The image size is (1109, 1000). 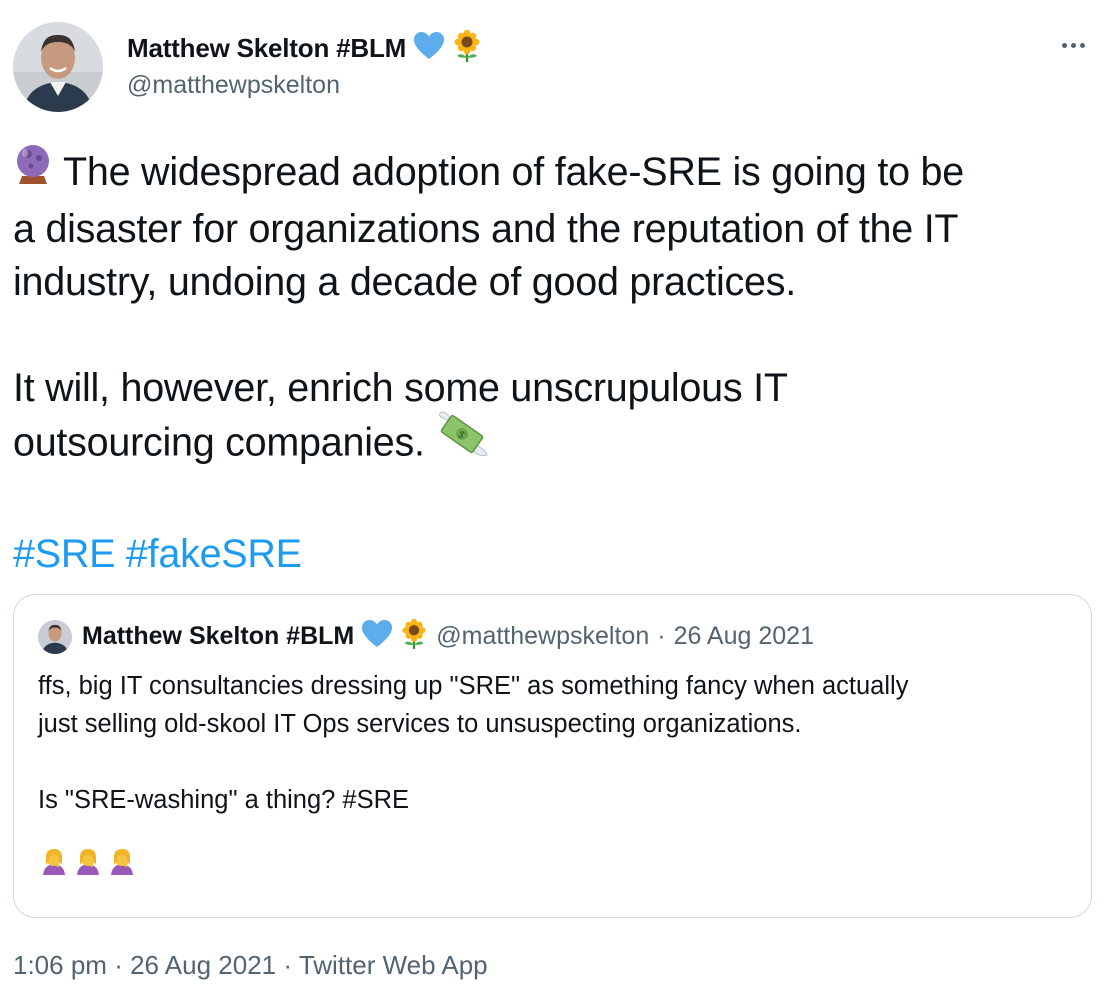 I want to click on tweet-meta: 1:06 pm · 26 Aug 2021 · Twitter Web App, so click(x=250, y=965).